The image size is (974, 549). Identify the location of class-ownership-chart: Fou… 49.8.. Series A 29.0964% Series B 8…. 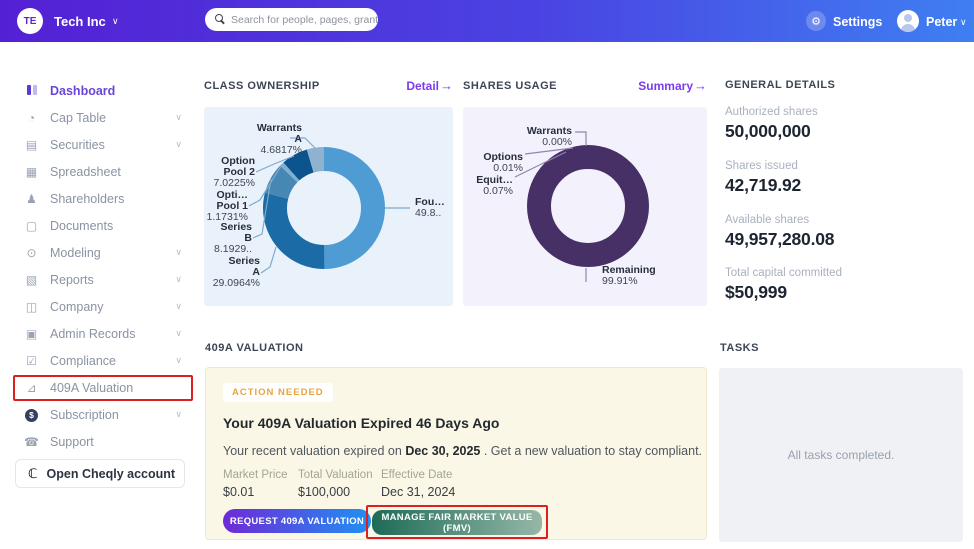
(328, 206).